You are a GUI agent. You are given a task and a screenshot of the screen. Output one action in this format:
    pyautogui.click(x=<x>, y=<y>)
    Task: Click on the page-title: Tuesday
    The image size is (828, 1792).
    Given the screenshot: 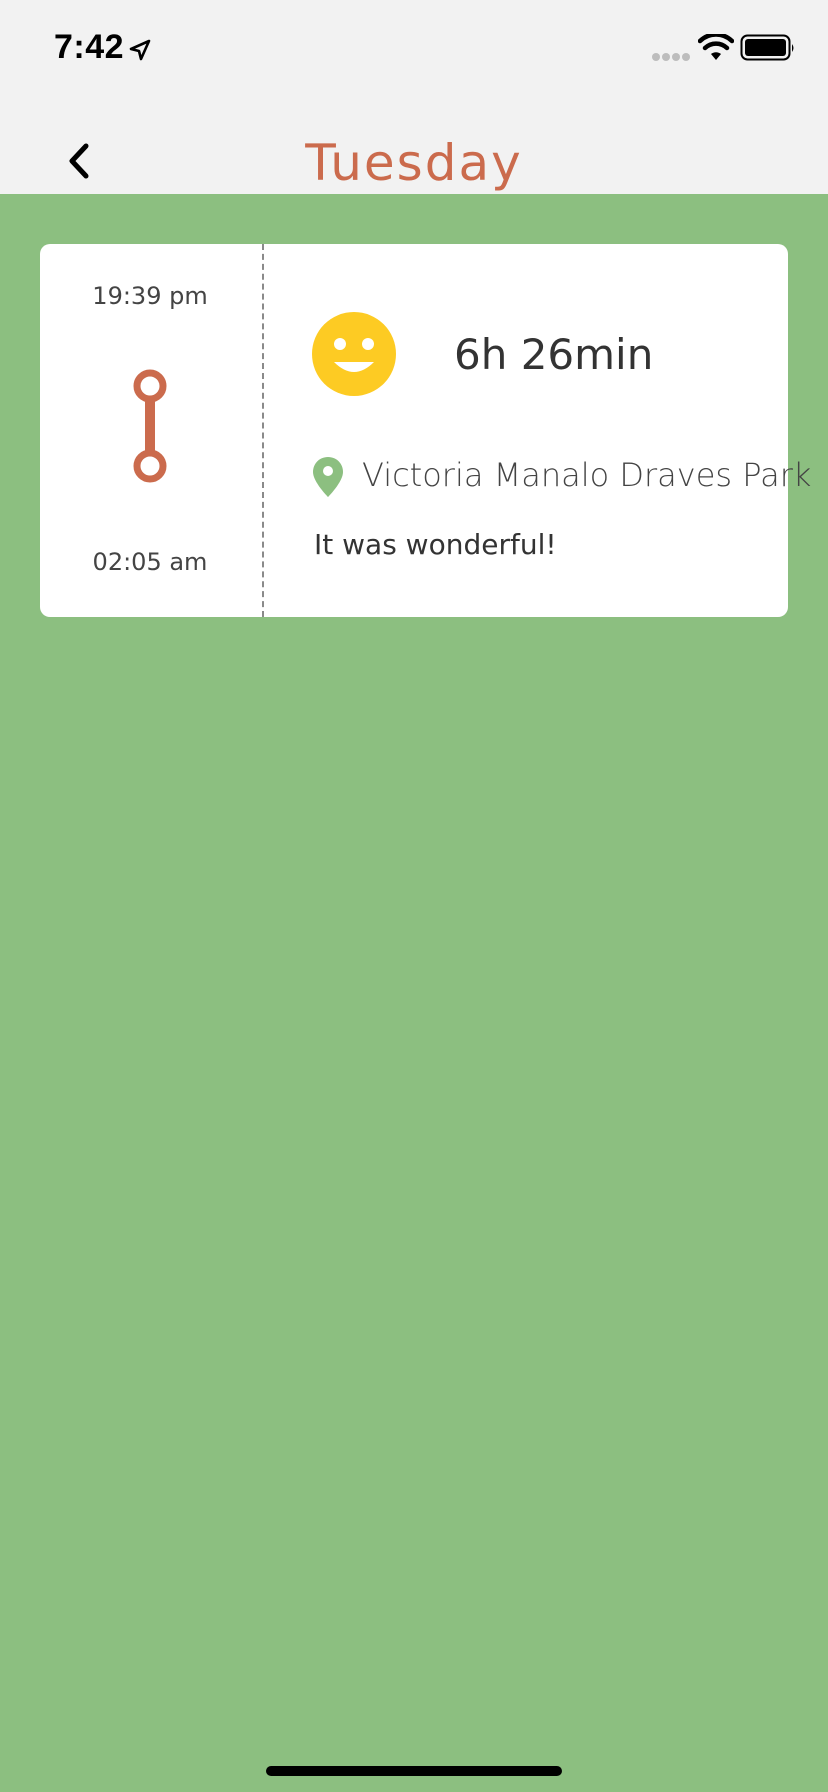 What is the action you would take?
    pyautogui.click(x=414, y=163)
    